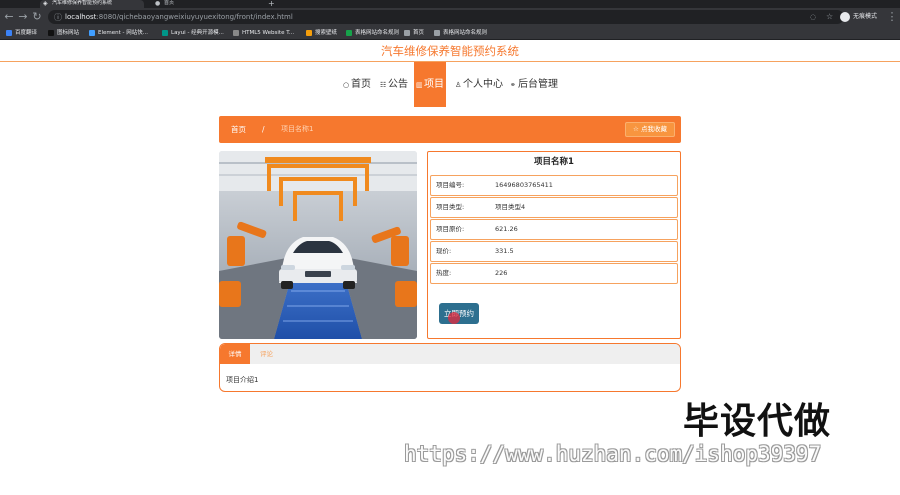 The width and height of the screenshot is (900, 495). What do you see at coordinates (450, 129) in the screenshot?
I see `breadcrumb: 首页 / 项目名称1 ☆ 点我收藏` at bounding box center [450, 129].